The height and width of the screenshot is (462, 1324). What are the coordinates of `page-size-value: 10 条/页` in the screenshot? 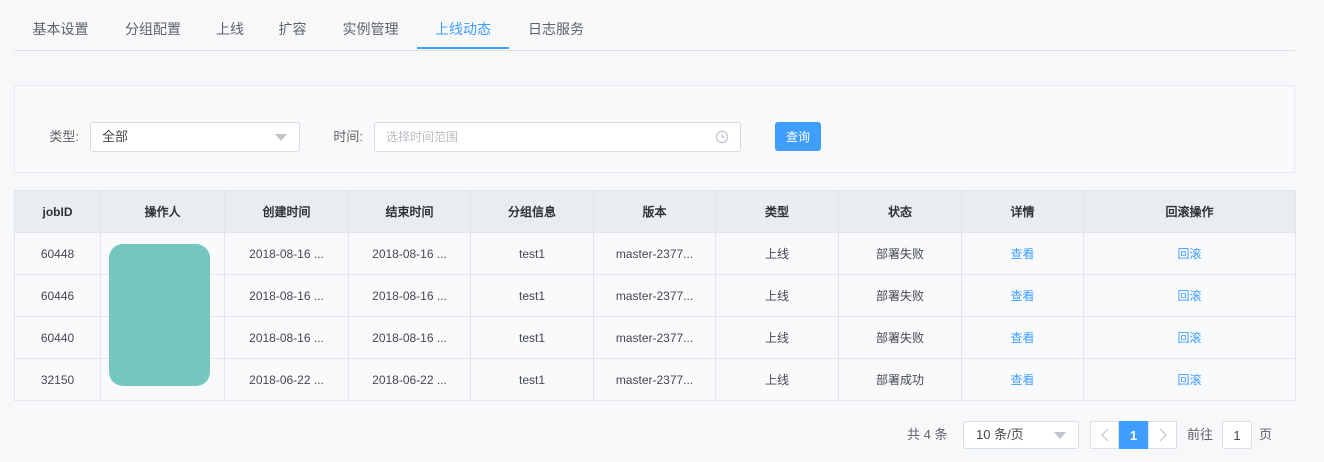 It's located at (1000, 434).